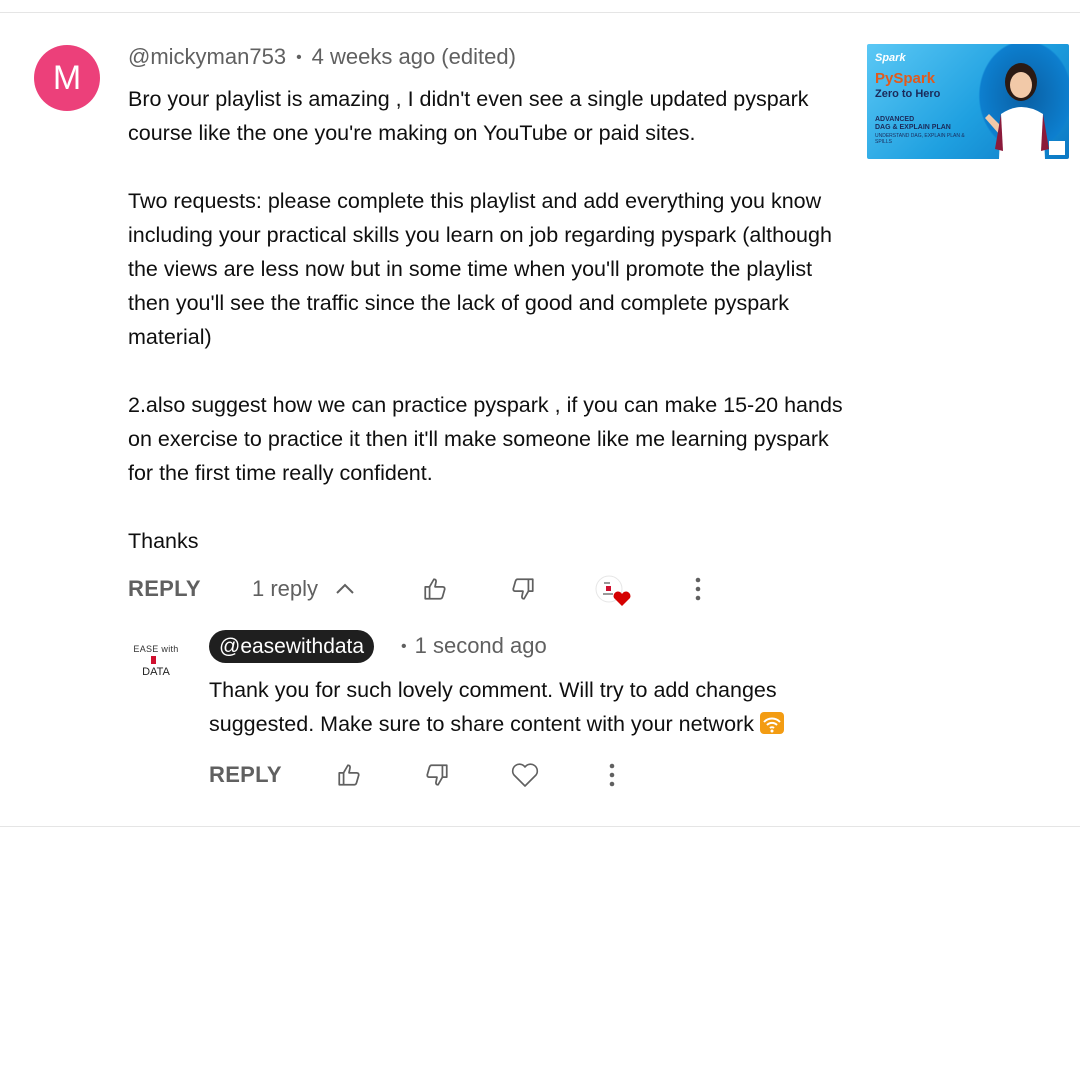  What do you see at coordinates (414, 56) in the screenshot?
I see `comment-timestamp: 4 weeks ago (edited)` at bounding box center [414, 56].